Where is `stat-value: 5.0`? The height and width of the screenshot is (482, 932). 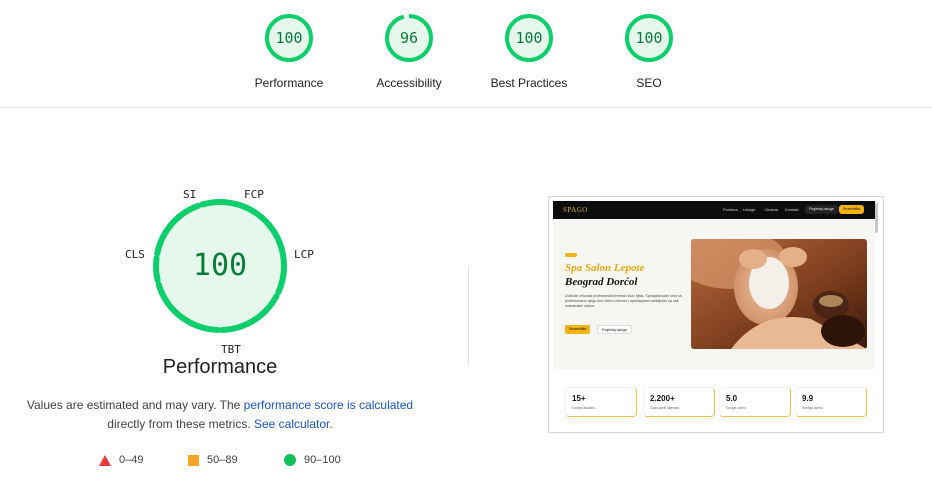
stat-value: 5.0 is located at coordinates (732, 398).